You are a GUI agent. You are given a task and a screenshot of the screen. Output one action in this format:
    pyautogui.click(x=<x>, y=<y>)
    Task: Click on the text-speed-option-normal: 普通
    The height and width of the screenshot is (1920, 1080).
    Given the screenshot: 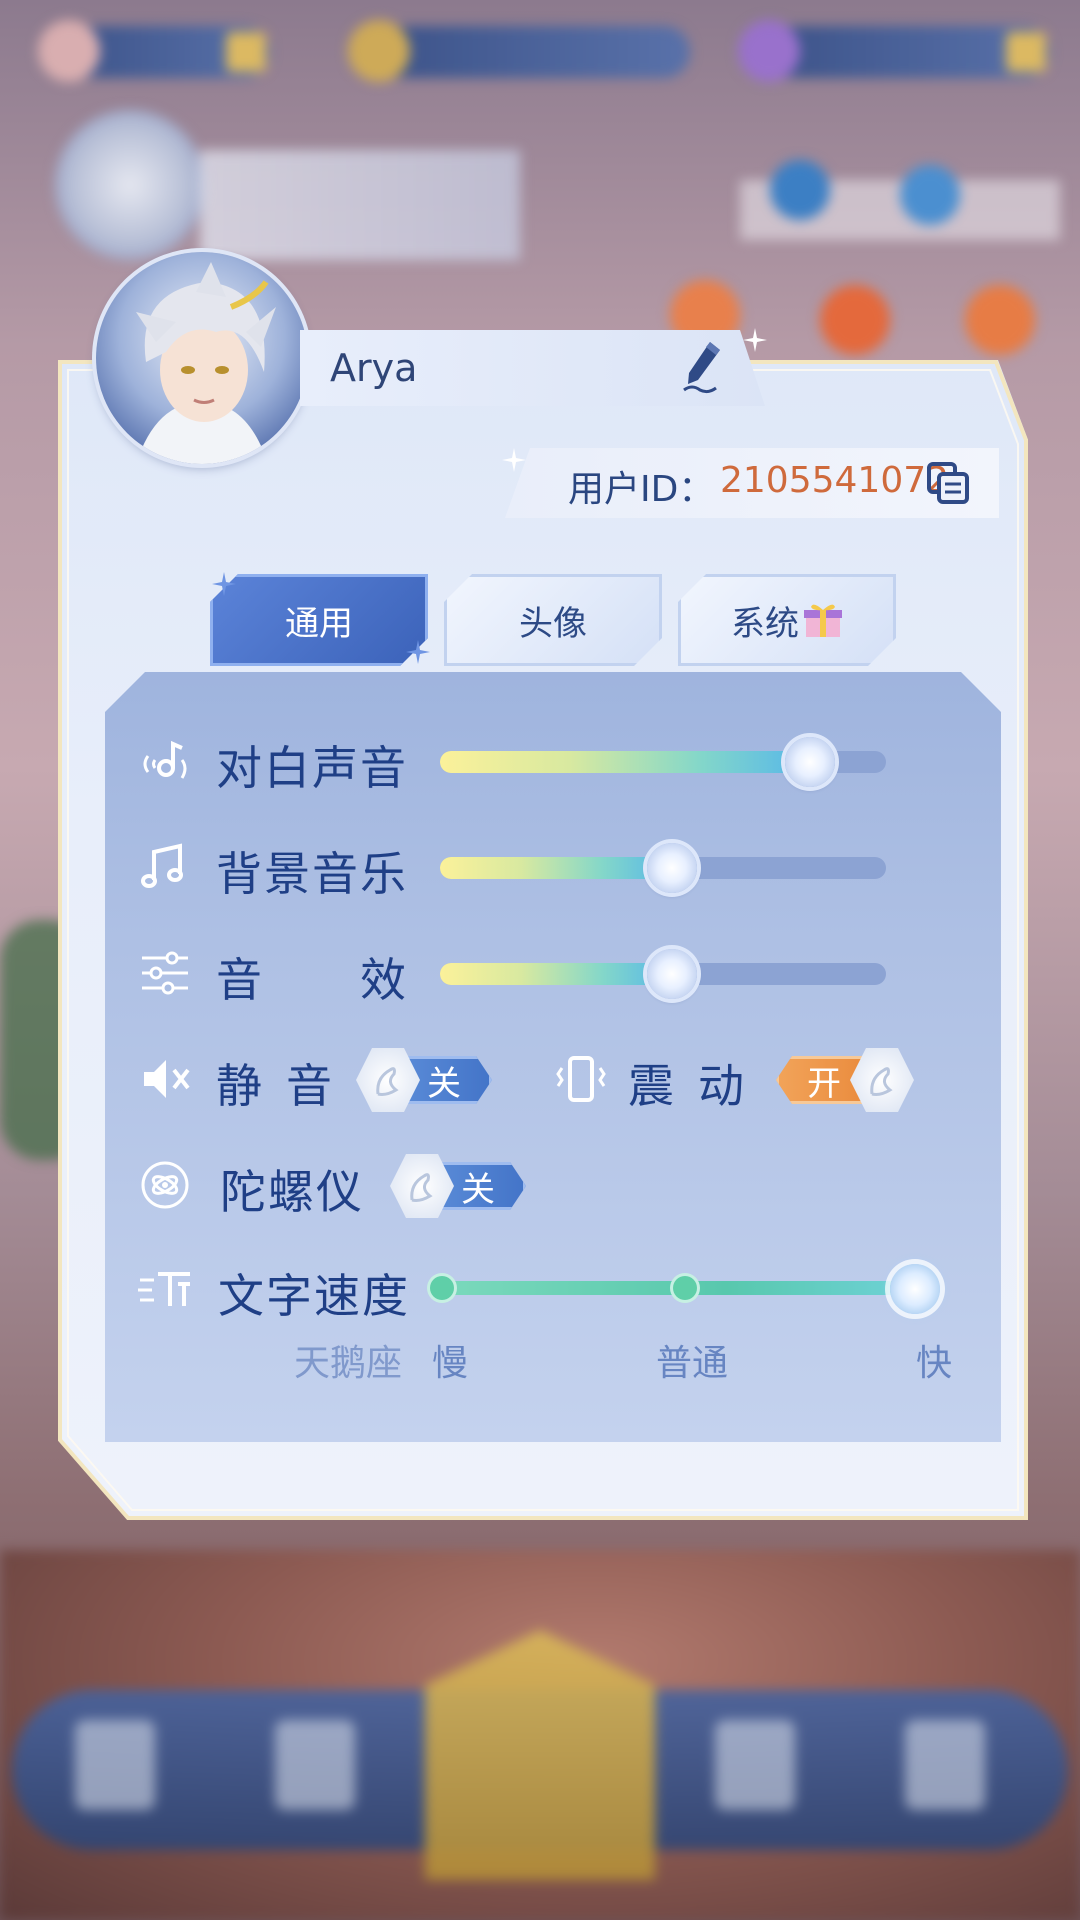 What is the action you would take?
    pyautogui.click(x=692, y=1360)
    